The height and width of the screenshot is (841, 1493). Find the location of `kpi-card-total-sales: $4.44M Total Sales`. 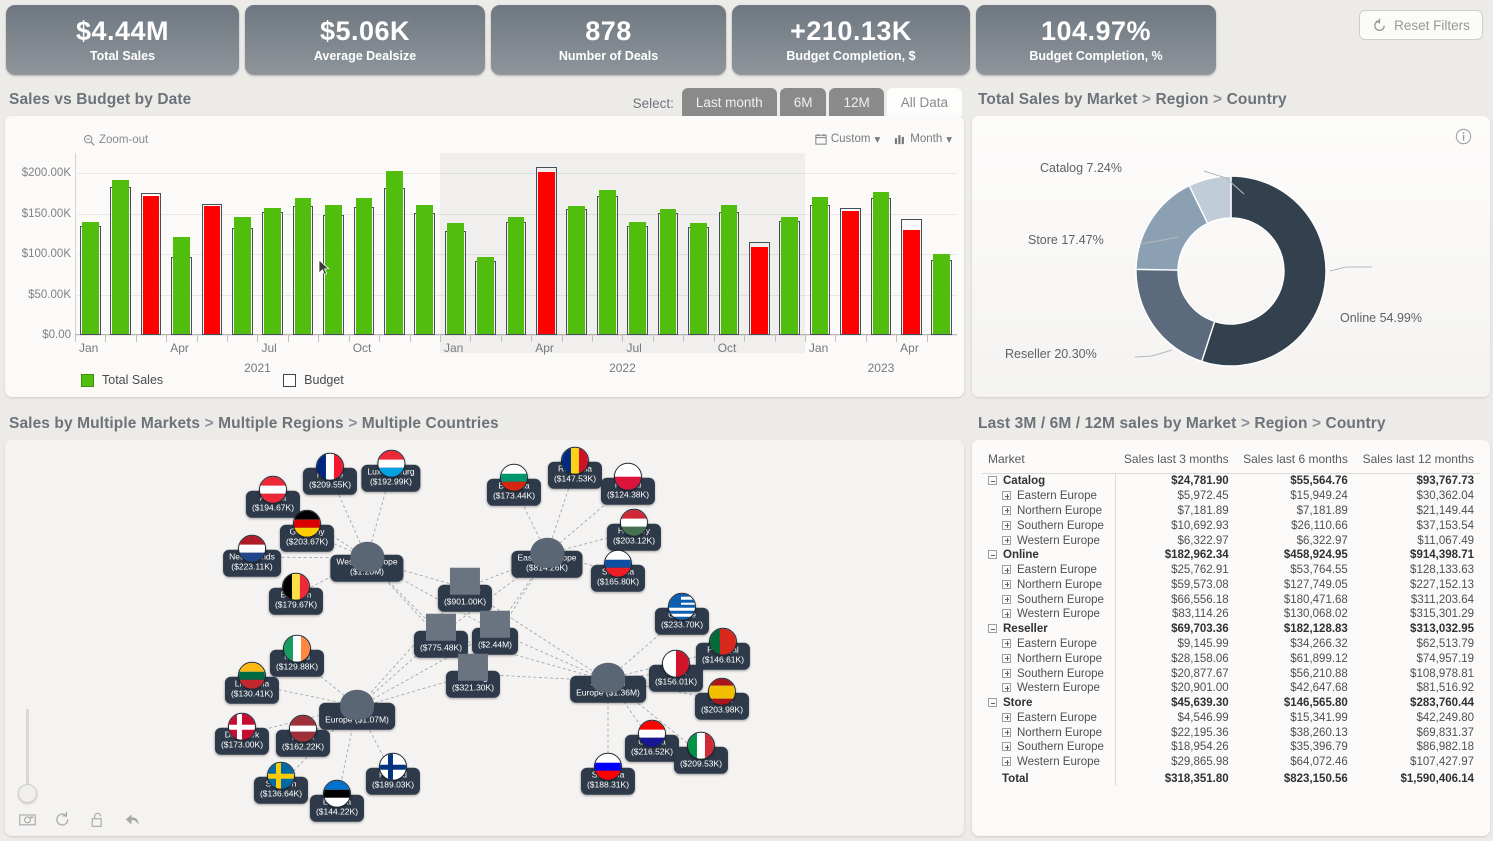

kpi-card-total-sales: $4.44M Total Sales is located at coordinates (122, 40).